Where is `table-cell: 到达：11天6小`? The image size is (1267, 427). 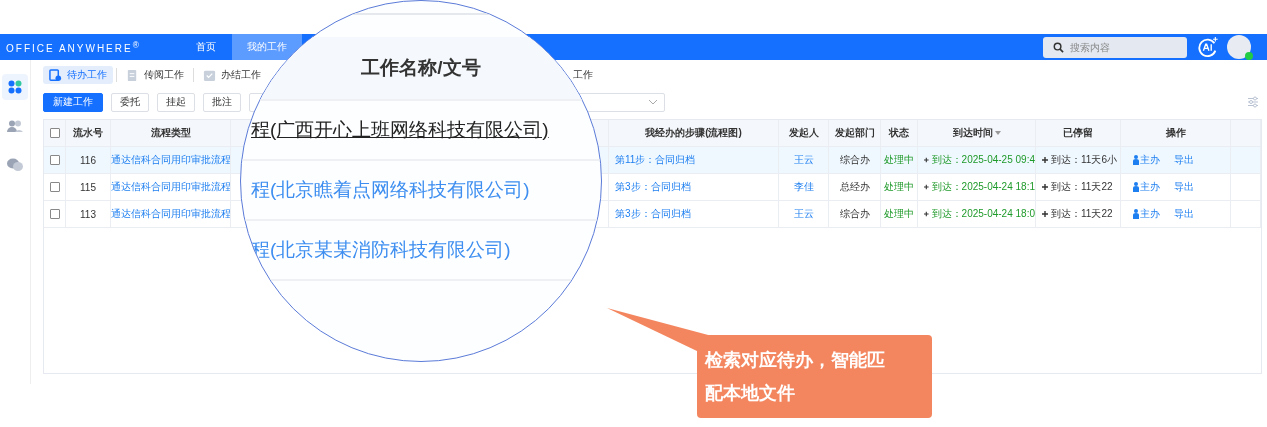 table-cell: 到达：11天6小 is located at coordinates (1084, 160).